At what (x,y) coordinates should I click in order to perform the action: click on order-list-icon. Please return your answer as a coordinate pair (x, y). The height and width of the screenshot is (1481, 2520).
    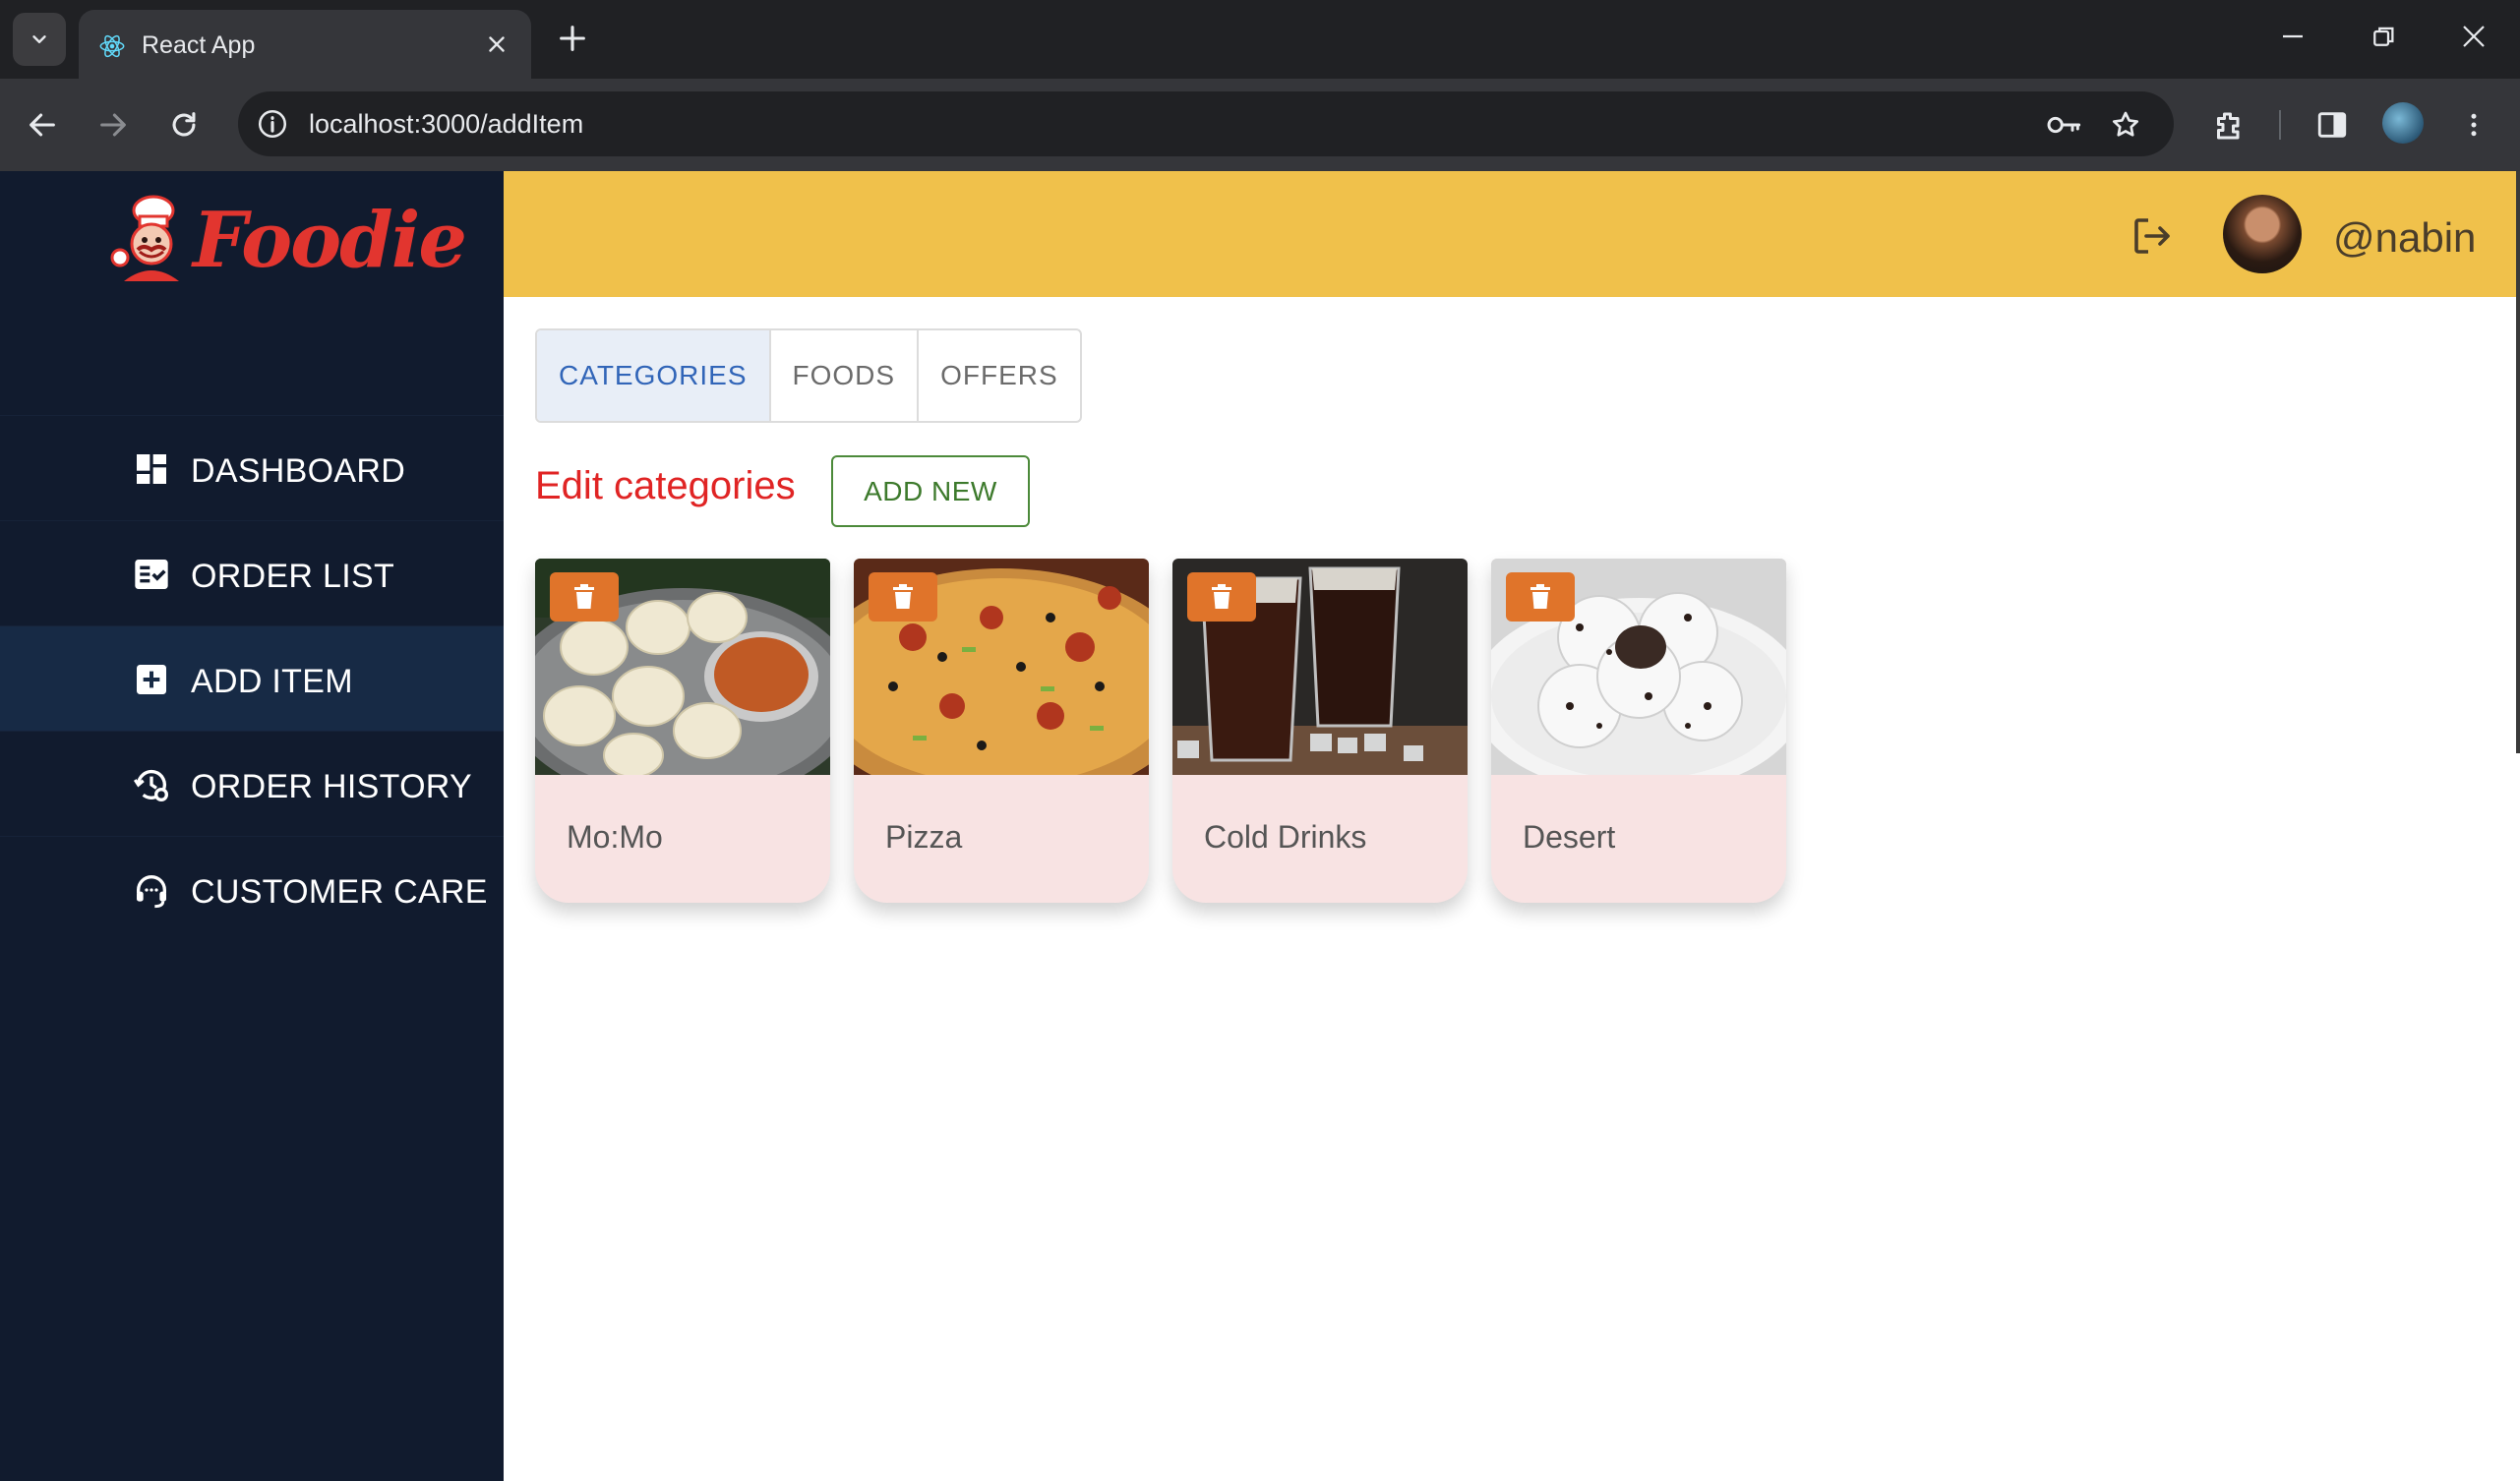
    Looking at the image, I should click on (151, 574).